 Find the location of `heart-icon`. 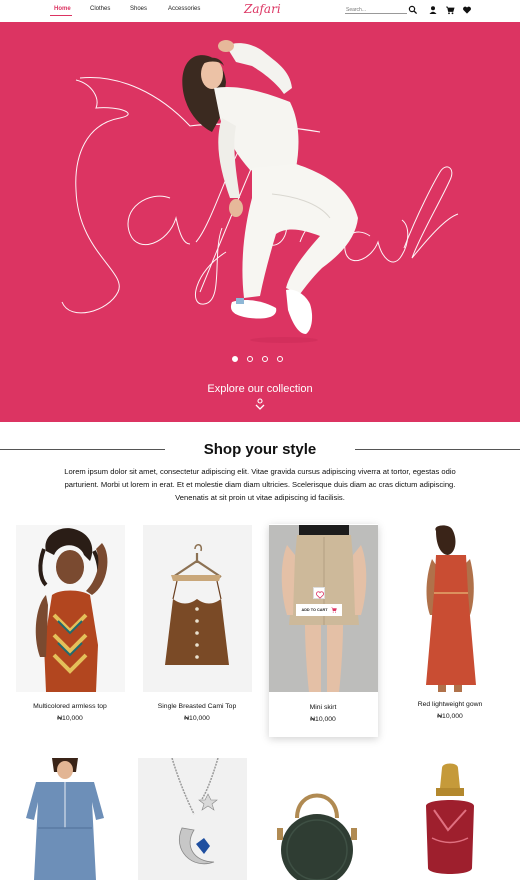

heart-icon is located at coordinates (467, 10).